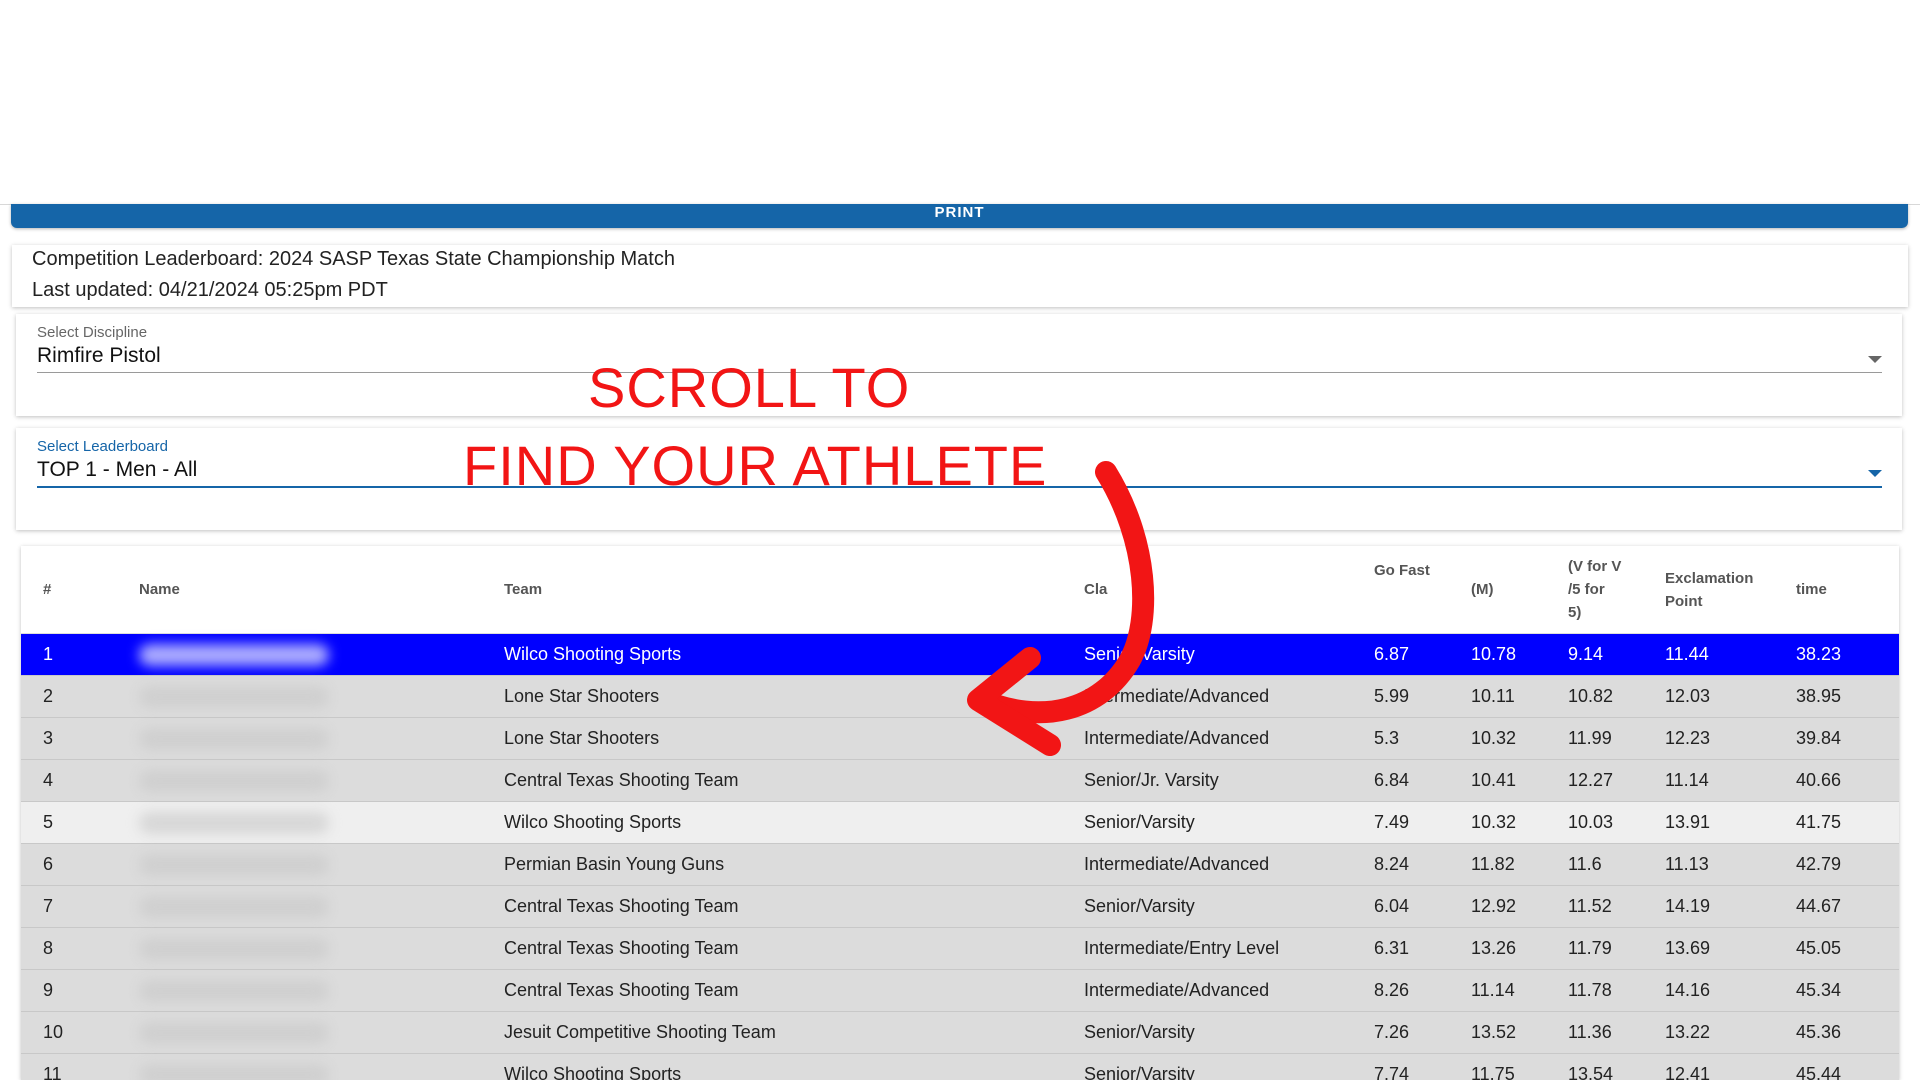 Image resolution: width=1920 pixels, height=1080 pixels. I want to click on cell-gofast: 6.31, so click(1422, 948).